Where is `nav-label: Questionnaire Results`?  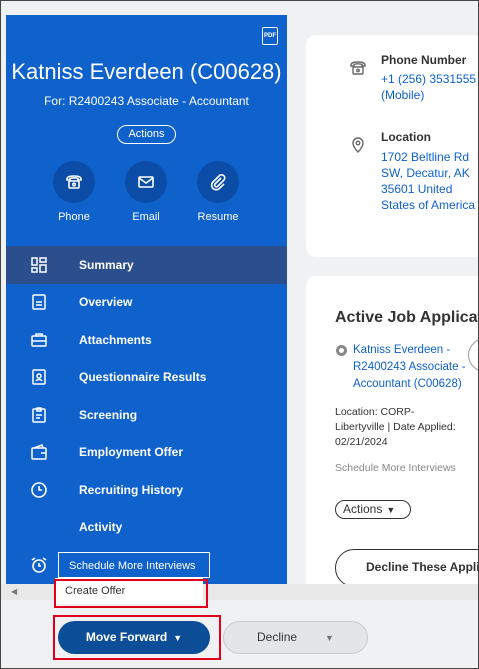 nav-label: Questionnaire Results is located at coordinates (143, 377).